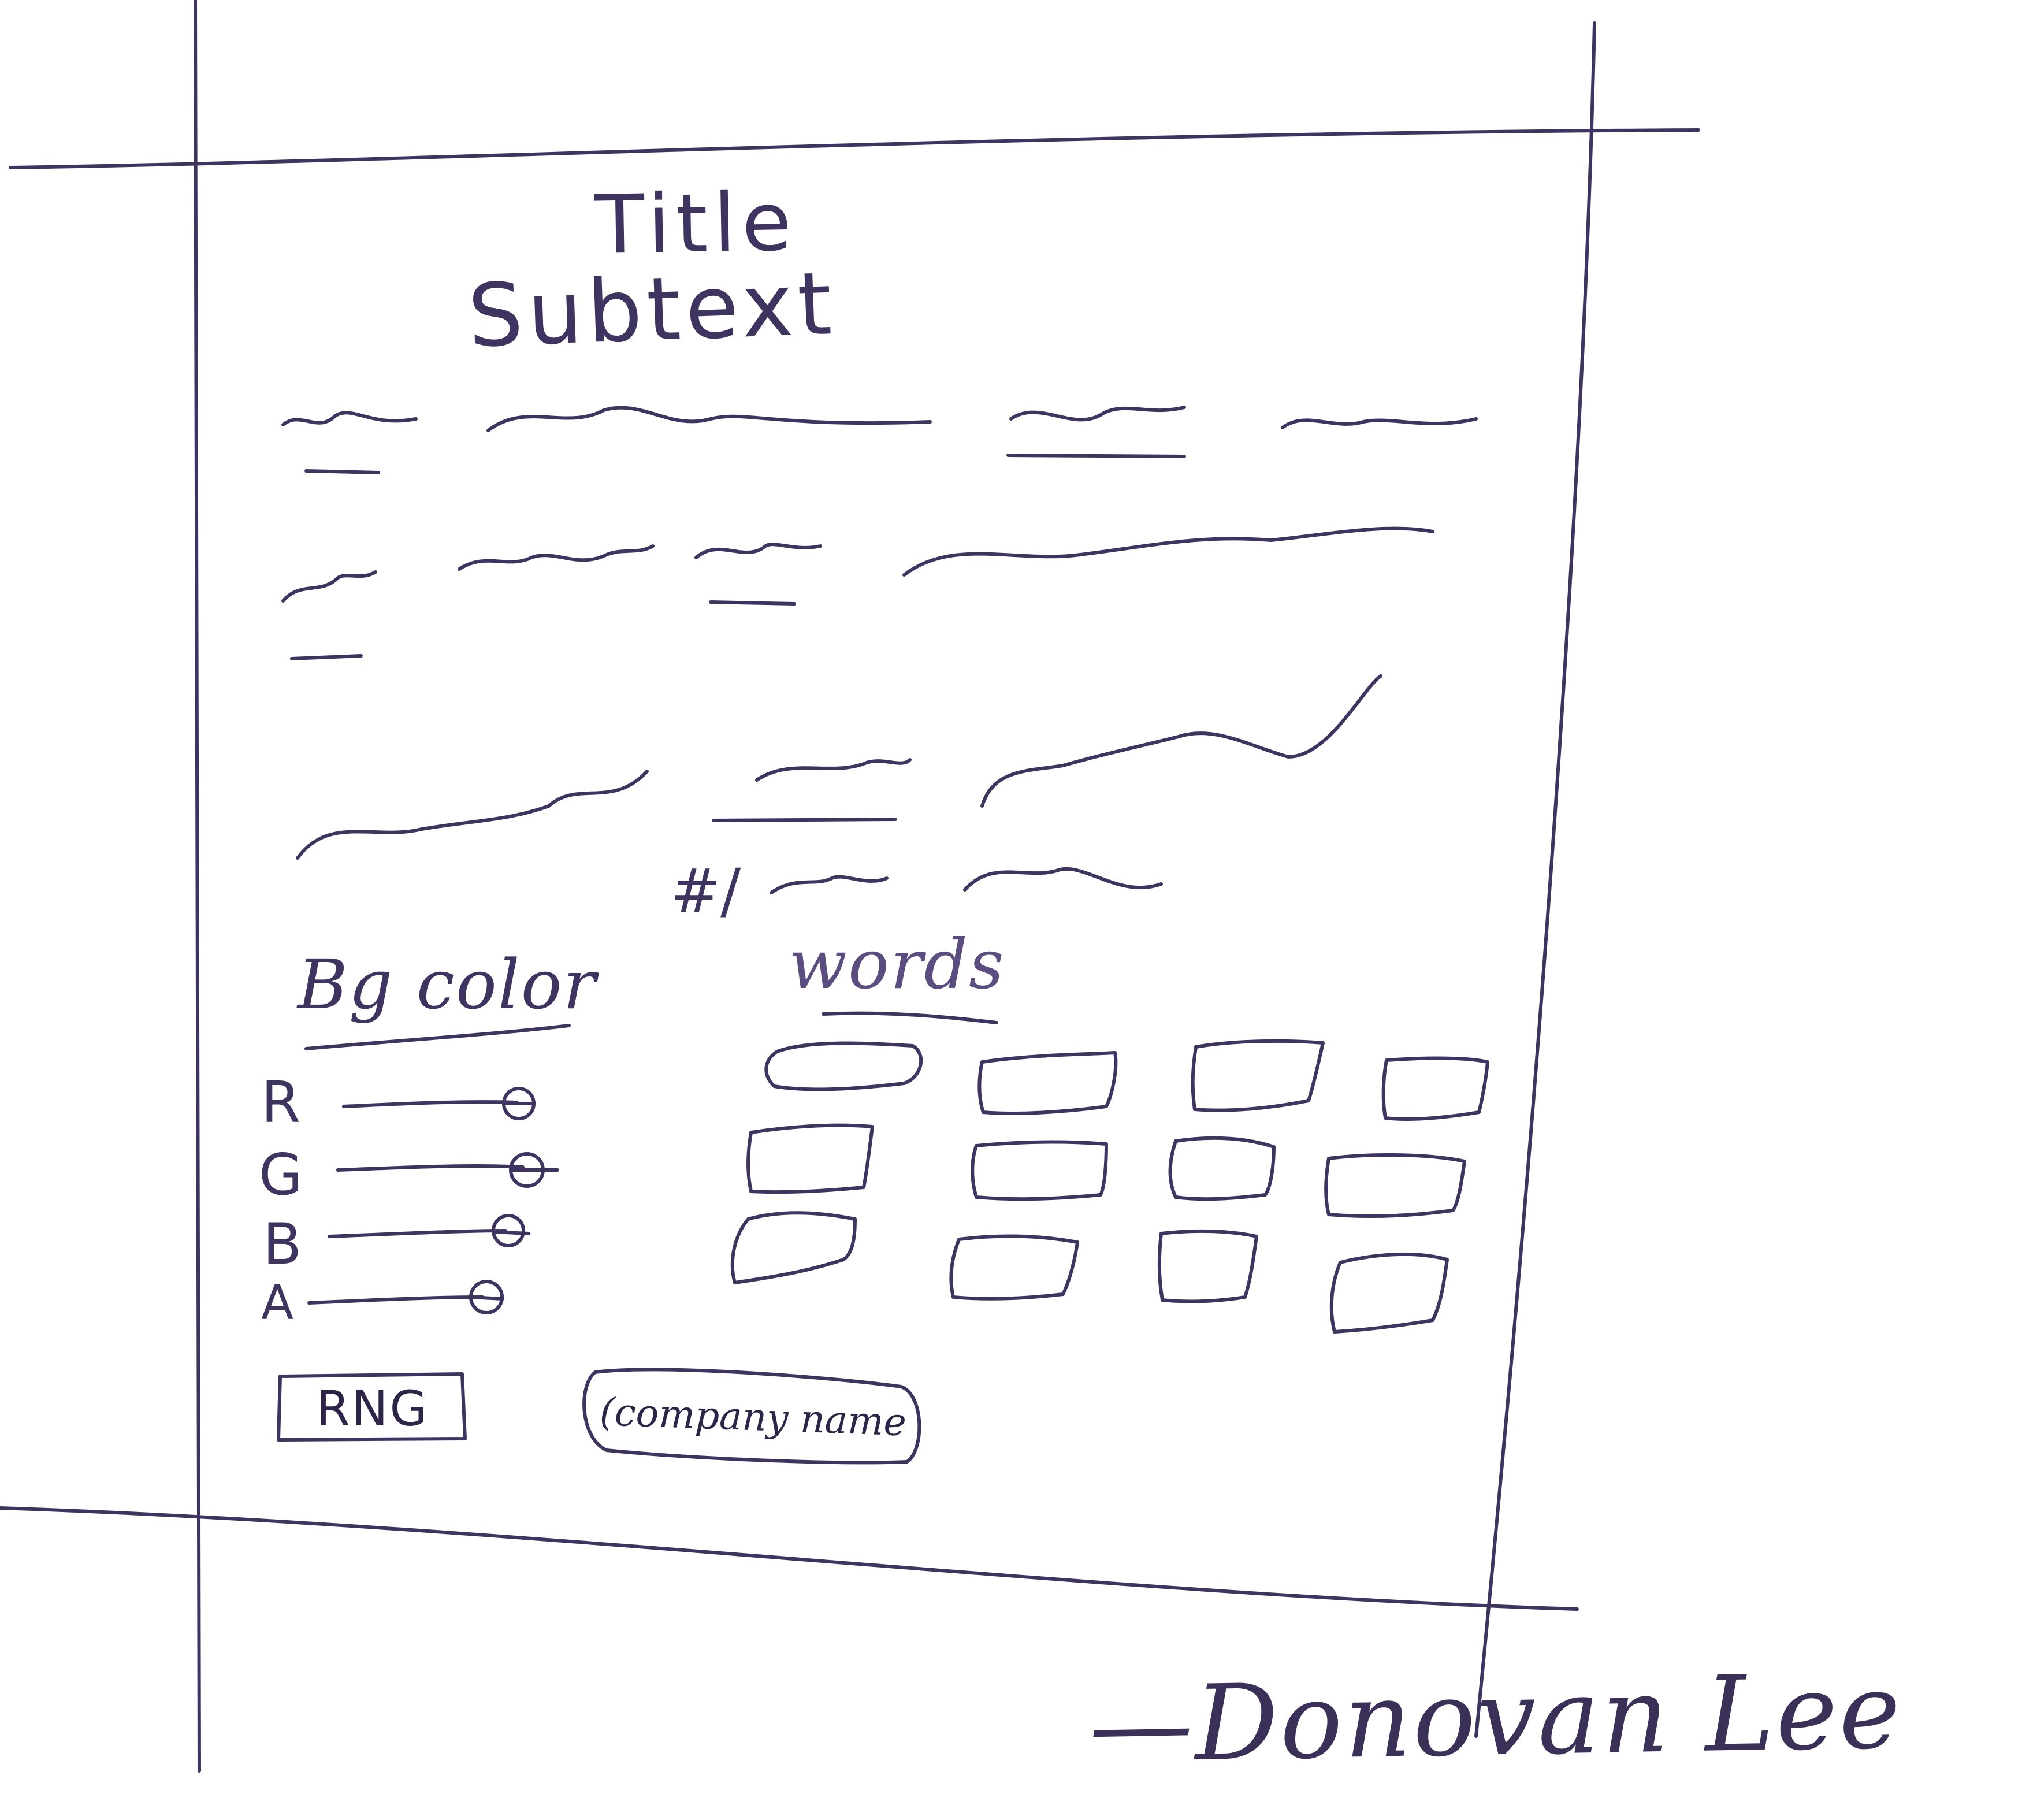 This screenshot has height=1820, width=2022. What do you see at coordinates (652, 310) in the screenshot?
I see `page-subtext: Subtext` at bounding box center [652, 310].